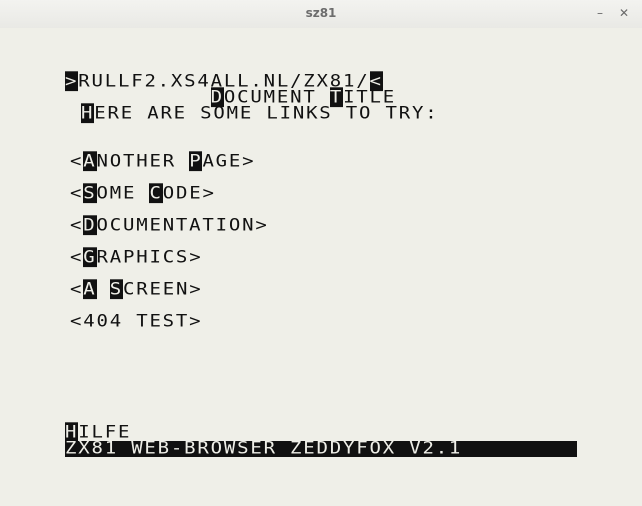 The image size is (642, 506). What do you see at coordinates (162, 161) in the screenshot?
I see `link-another-page: <ANOTHER PAGE>` at bounding box center [162, 161].